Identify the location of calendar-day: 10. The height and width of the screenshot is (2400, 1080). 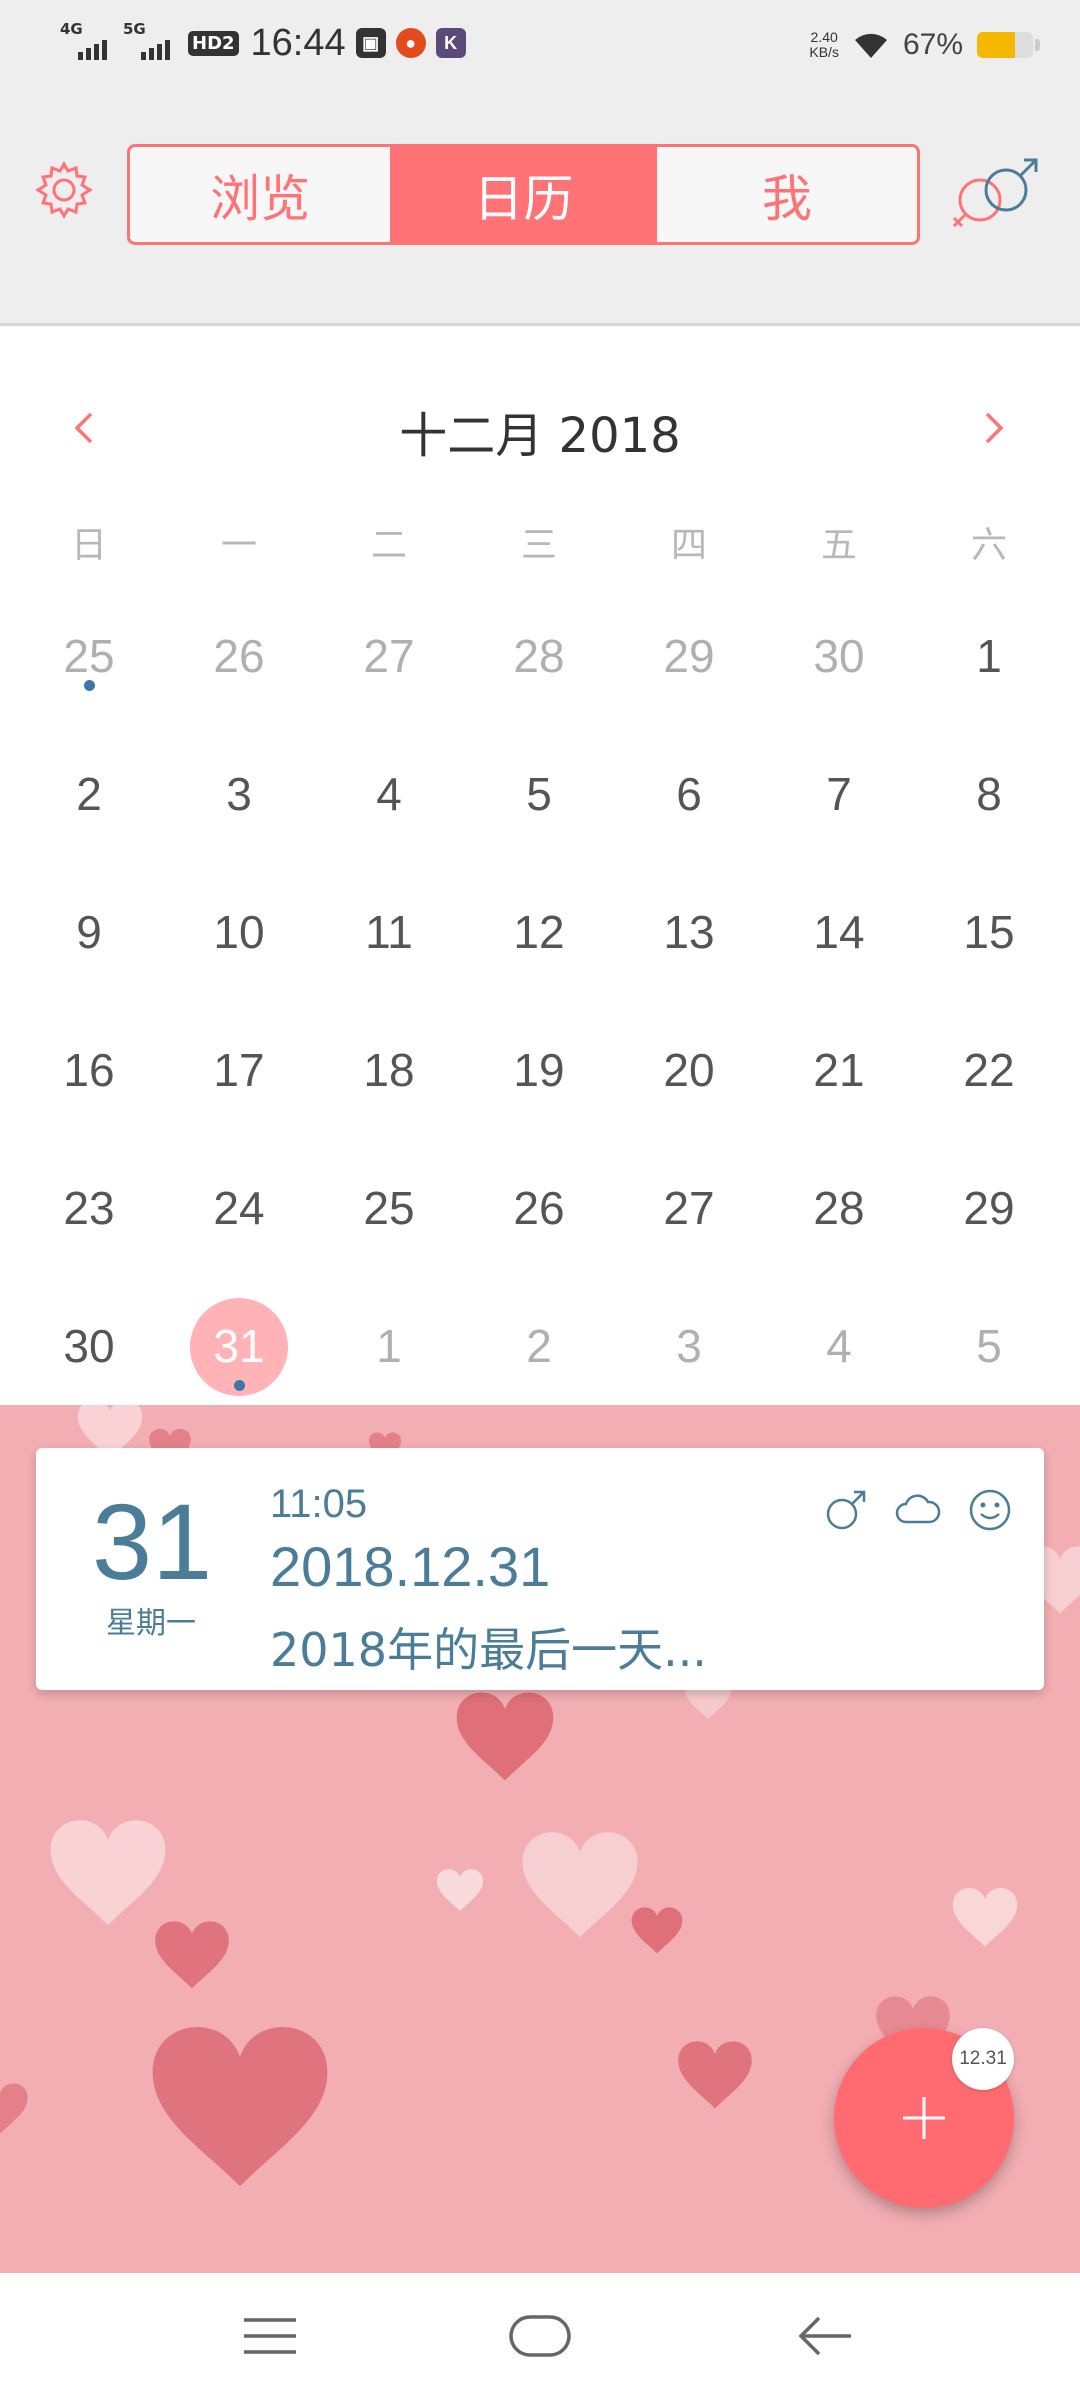
(239, 932).